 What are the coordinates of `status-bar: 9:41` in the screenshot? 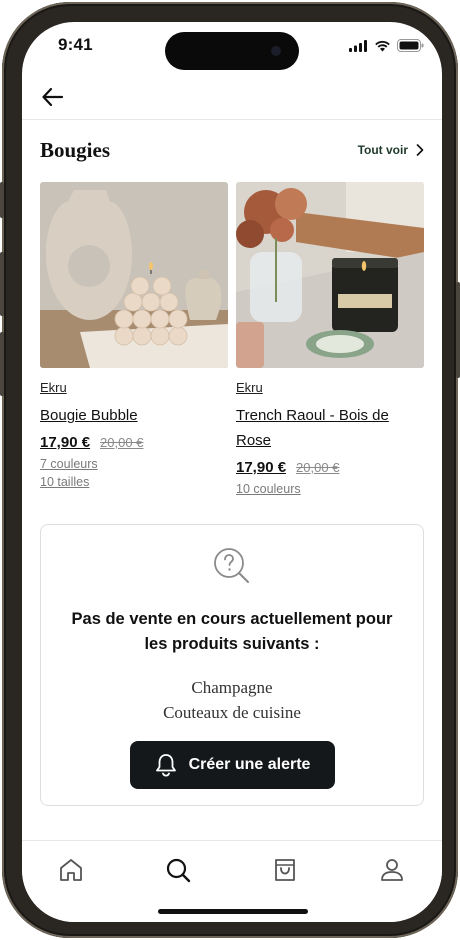 It's located at (232, 47).